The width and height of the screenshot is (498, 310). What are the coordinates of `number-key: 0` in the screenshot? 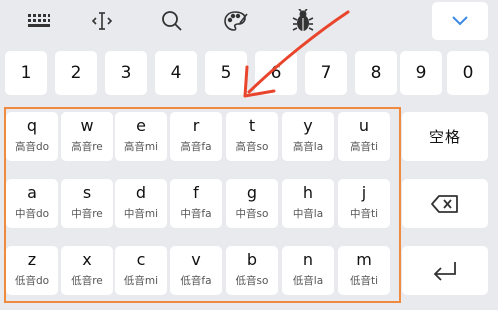 It's located at (468, 73).